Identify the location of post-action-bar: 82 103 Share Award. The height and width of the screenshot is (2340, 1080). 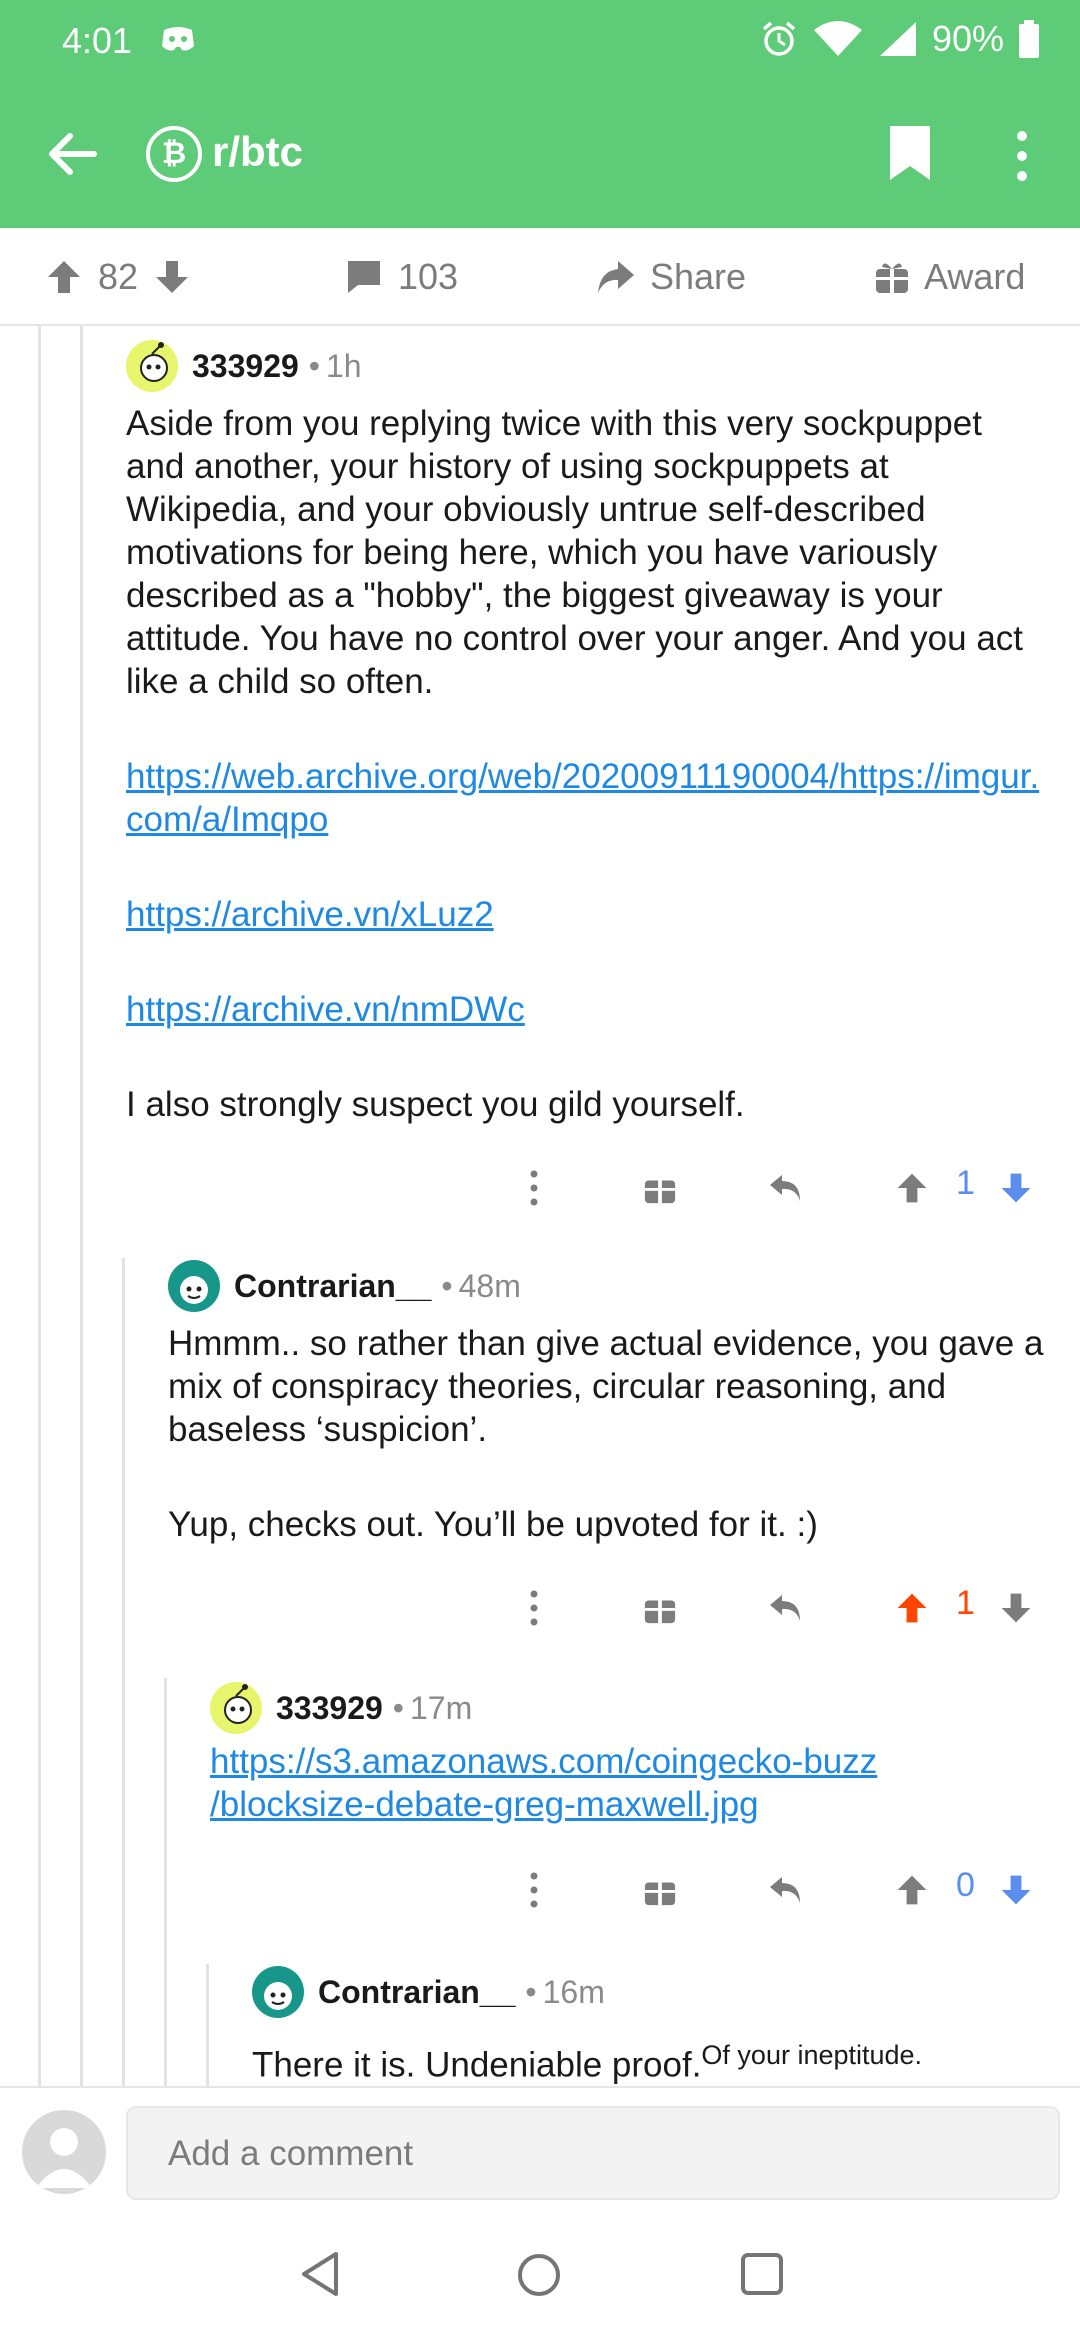
(540, 277).